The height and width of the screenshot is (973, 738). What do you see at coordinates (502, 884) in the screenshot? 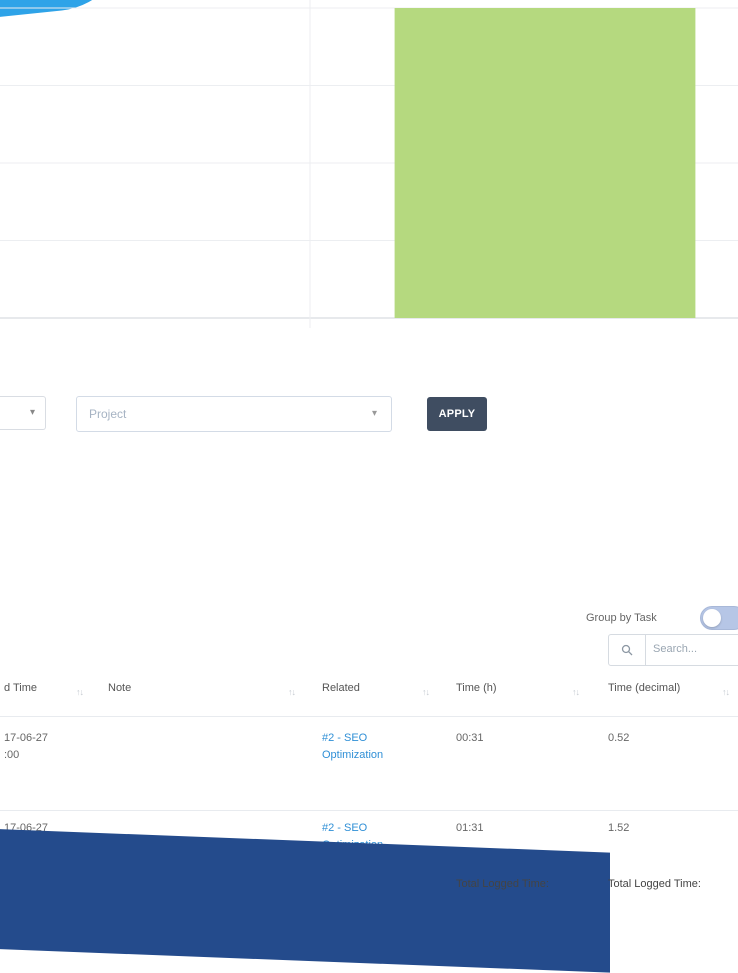
I see `total-logged-time-h-label: Total Logged Time:` at bounding box center [502, 884].